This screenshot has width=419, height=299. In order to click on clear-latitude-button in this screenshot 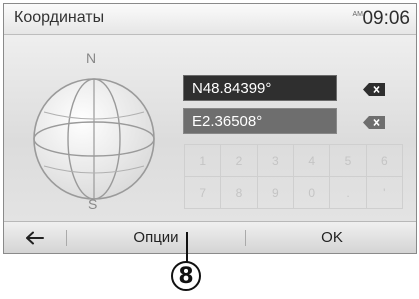, I will do `click(374, 89)`.